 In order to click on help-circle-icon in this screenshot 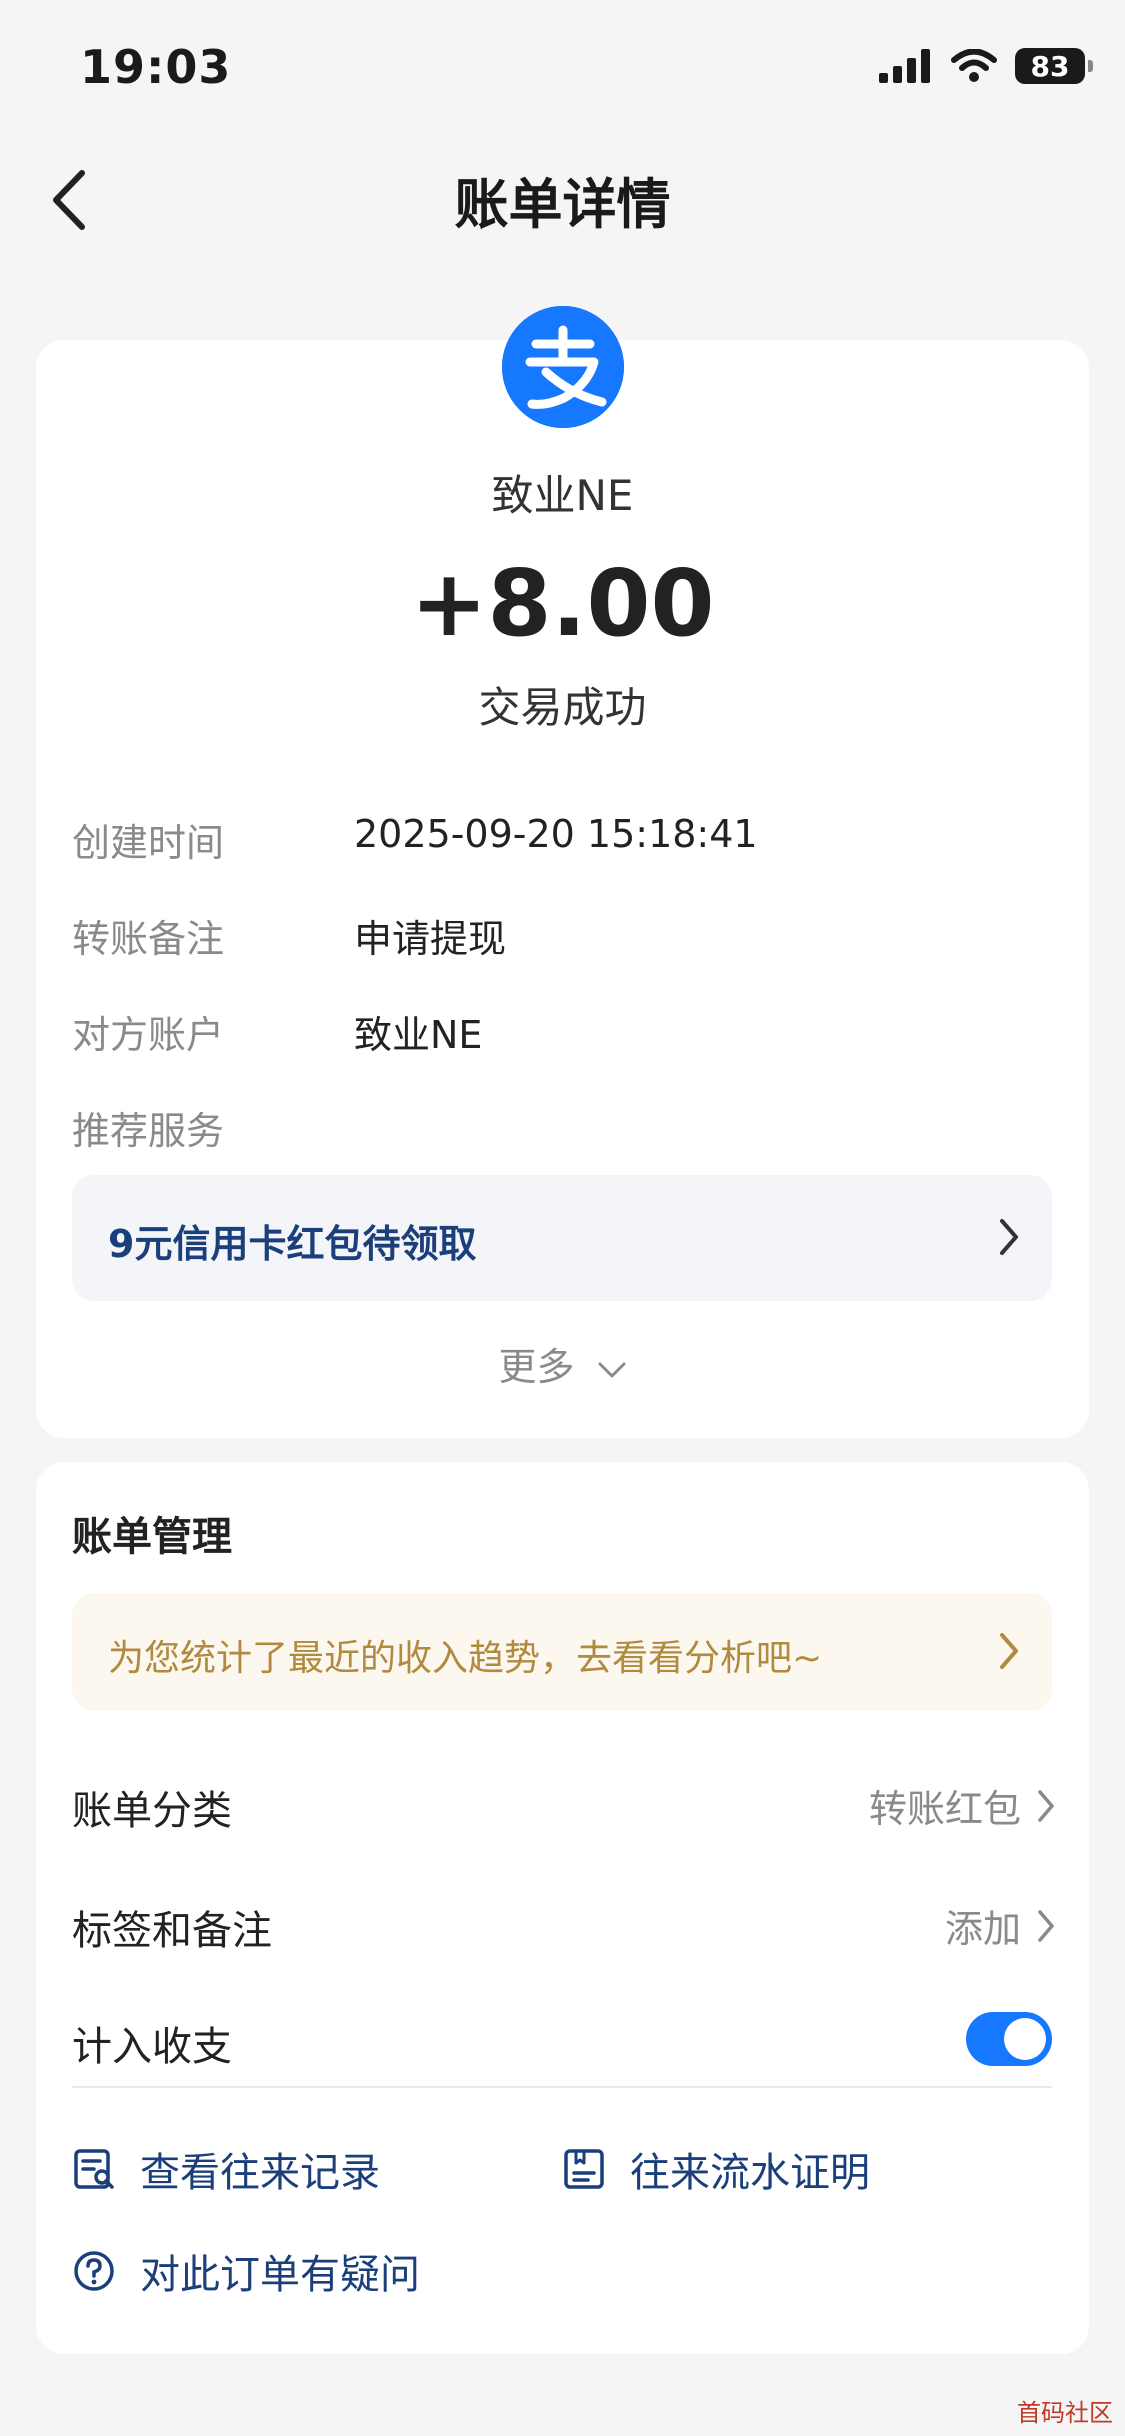, I will do `click(94, 2271)`.